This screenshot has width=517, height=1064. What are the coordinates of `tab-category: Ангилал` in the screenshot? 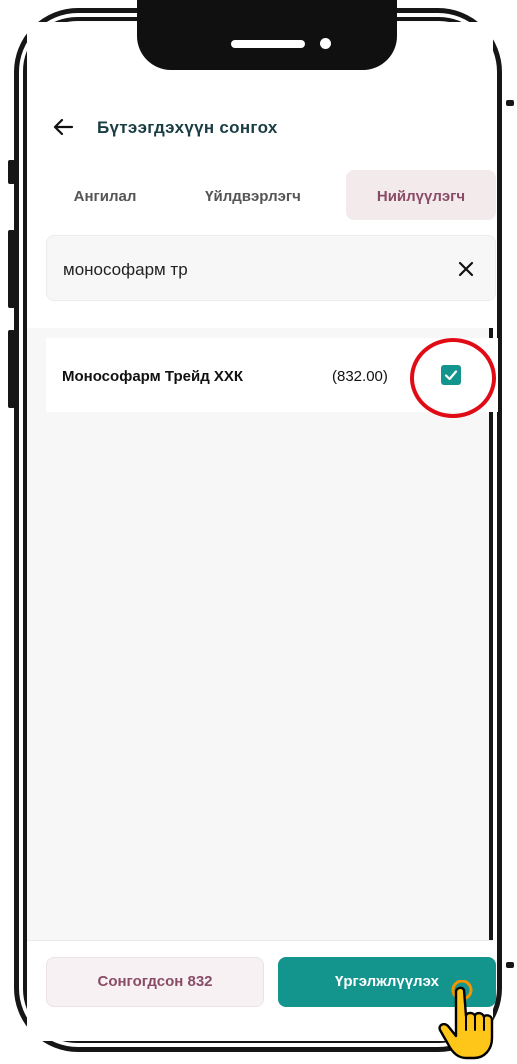 It's located at (105, 195).